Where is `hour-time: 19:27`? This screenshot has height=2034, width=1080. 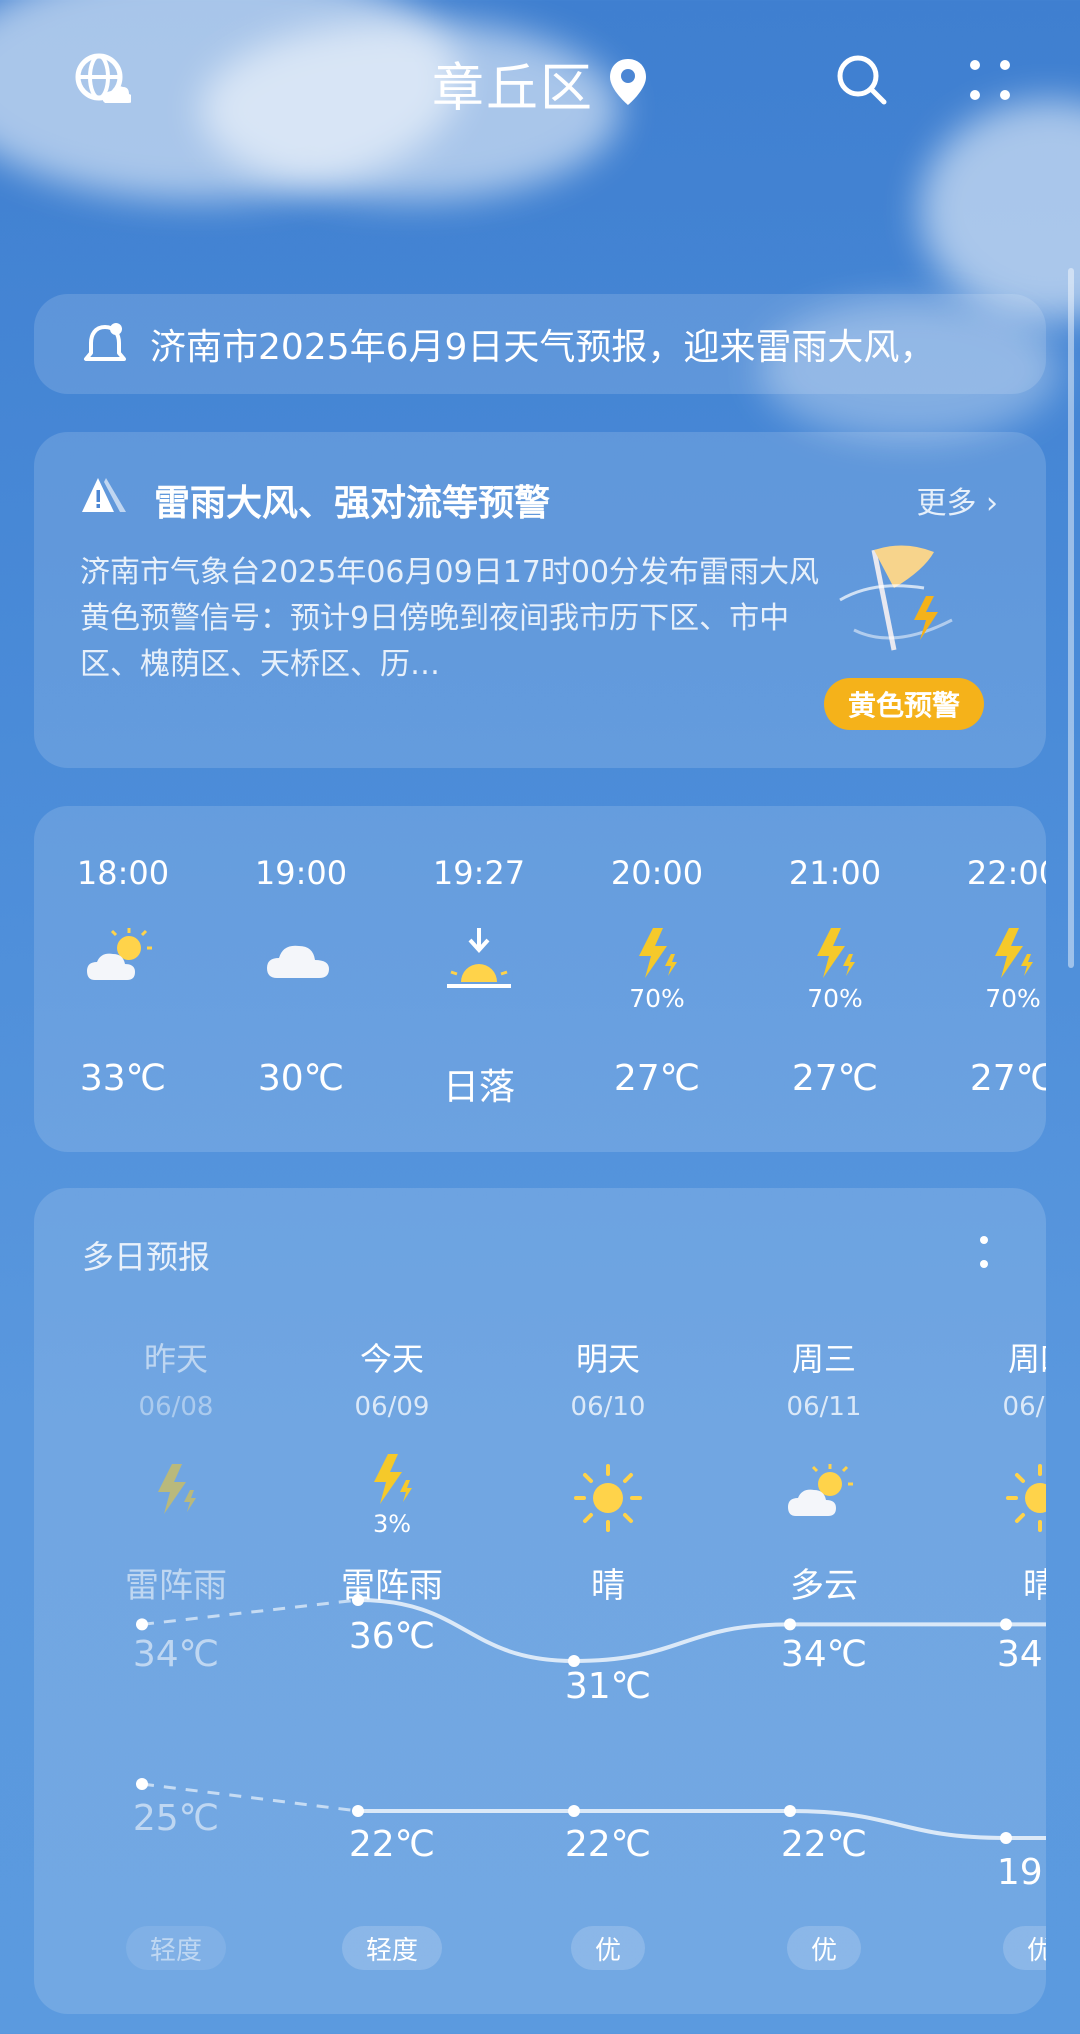 hour-time: 19:27 is located at coordinates (479, 873).